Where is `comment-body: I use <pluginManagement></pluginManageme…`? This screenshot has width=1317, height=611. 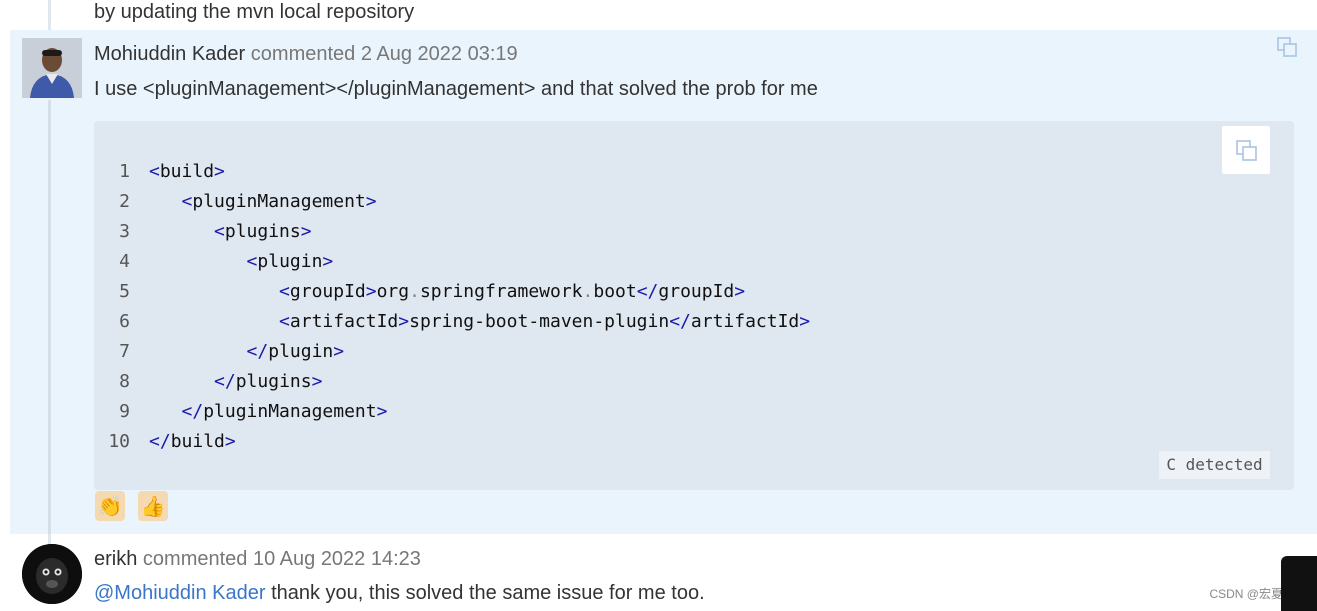 comment-body: I use <pluginManagement></pluginManageme… is located at coordinates (456, 89).